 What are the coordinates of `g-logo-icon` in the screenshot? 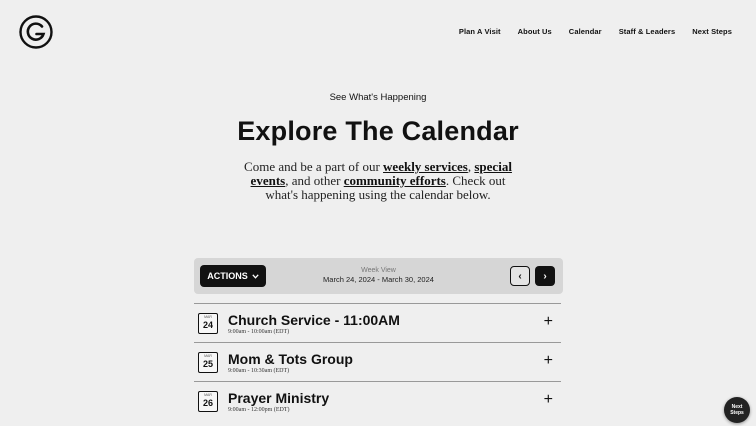 It's located at (36, 32).